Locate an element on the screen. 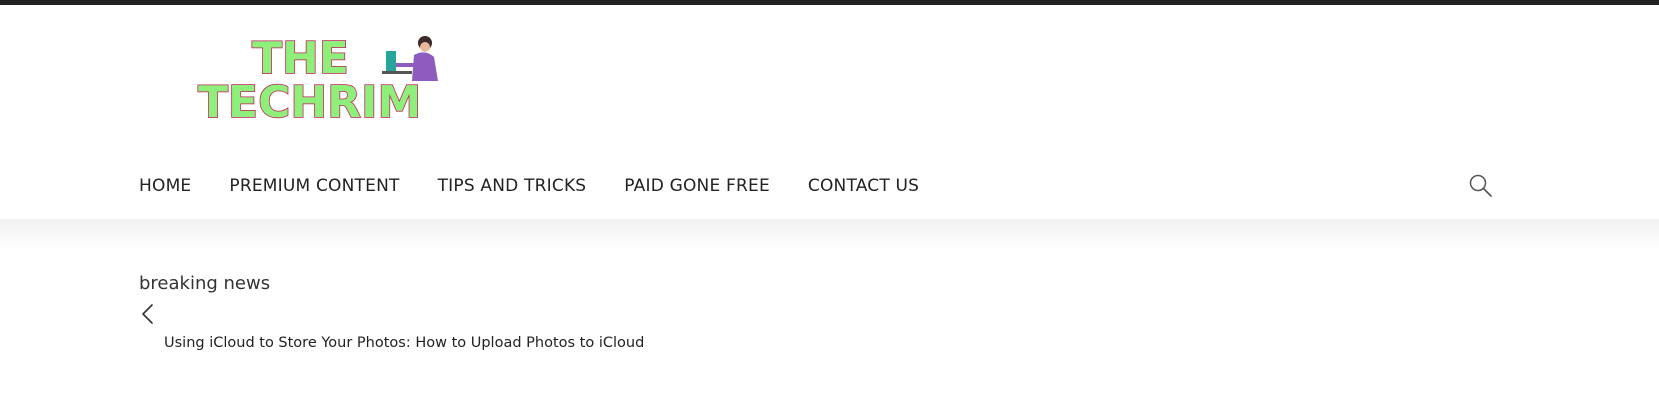 Image resolution: width=1659 pixels, height=410 pixels. breaking-prev-button is located at coordinates (149, 314).